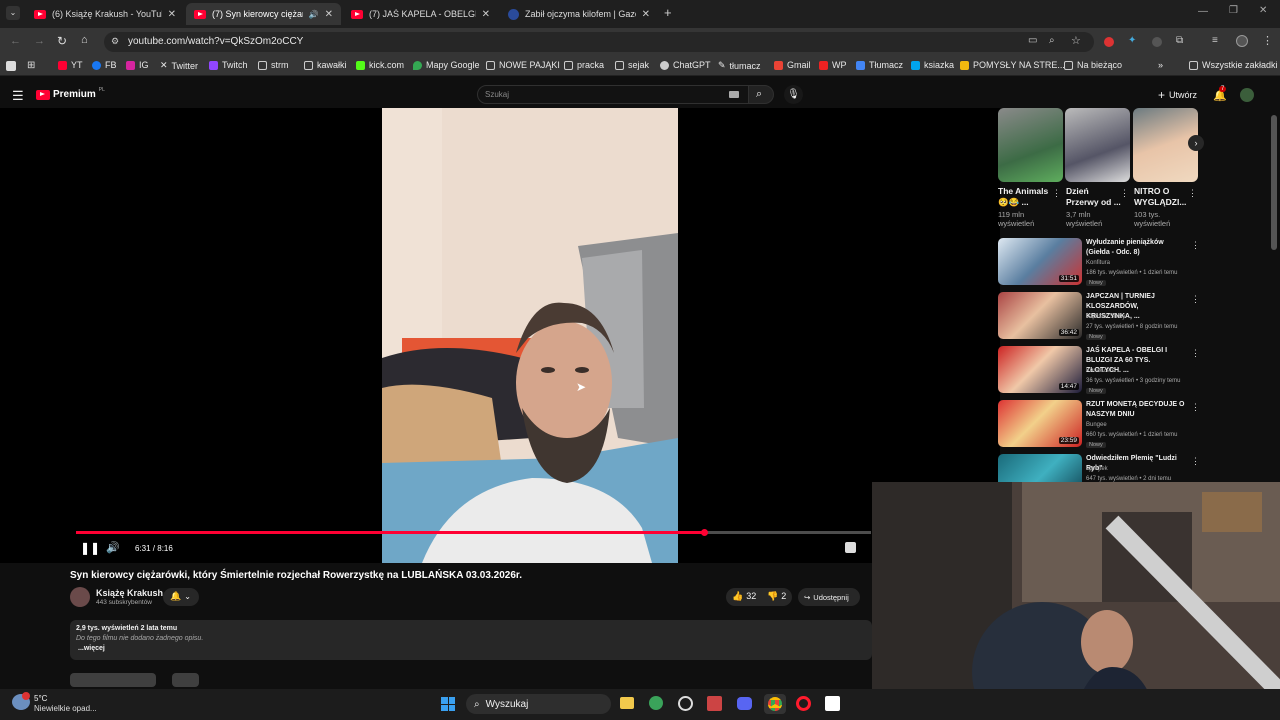 The width and height of the screenshot is (1280, 720). What do you see at coordinates (584, 65) in the screenshot?
I see `bookmark-folder-pracka: pracka` at bounding box center [584, 65].